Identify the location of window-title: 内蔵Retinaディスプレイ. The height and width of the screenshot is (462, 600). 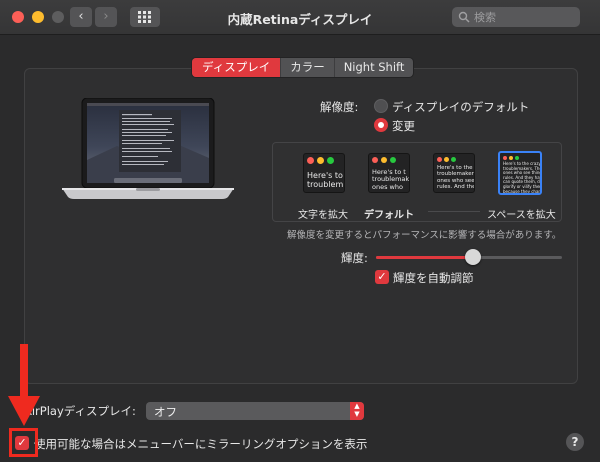
(300, 19).